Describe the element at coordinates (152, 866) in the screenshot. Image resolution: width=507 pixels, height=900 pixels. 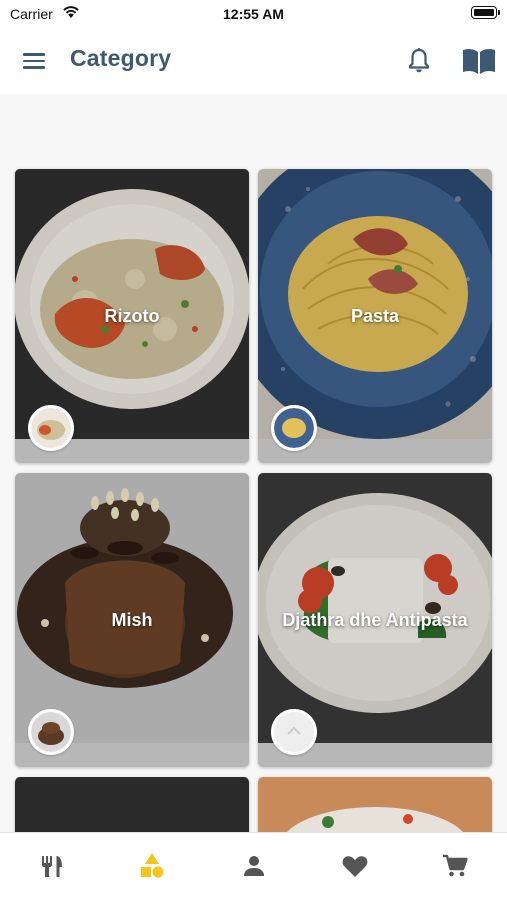
I see `shapes-icon` at that location.